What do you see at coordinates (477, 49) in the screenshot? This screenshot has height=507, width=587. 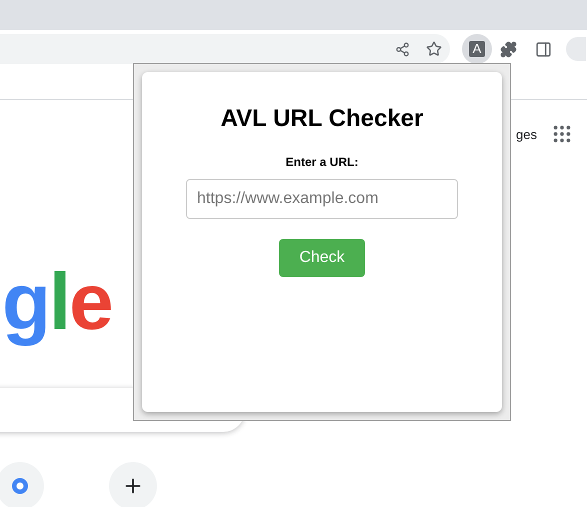 I see `extension-button: A` at bounding box center [477, 49].